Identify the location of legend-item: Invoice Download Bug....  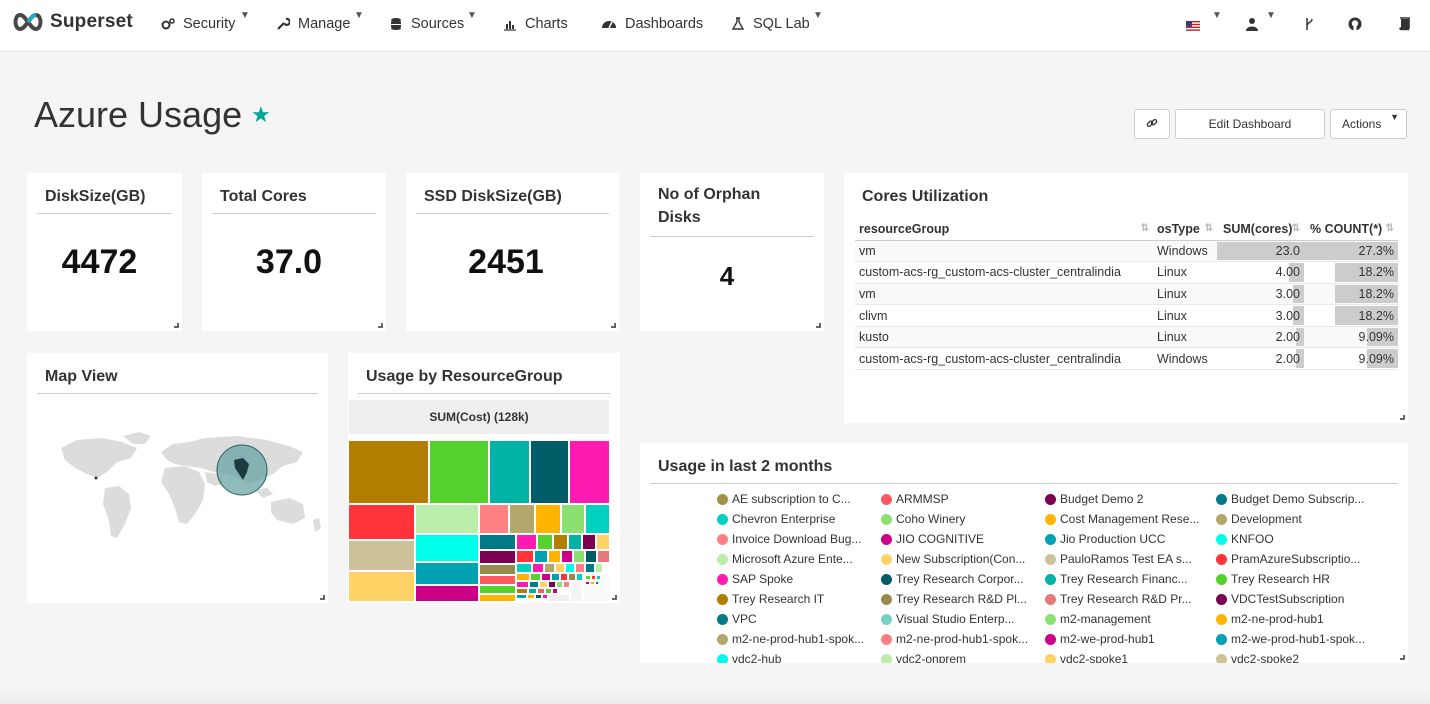
(789, 539).